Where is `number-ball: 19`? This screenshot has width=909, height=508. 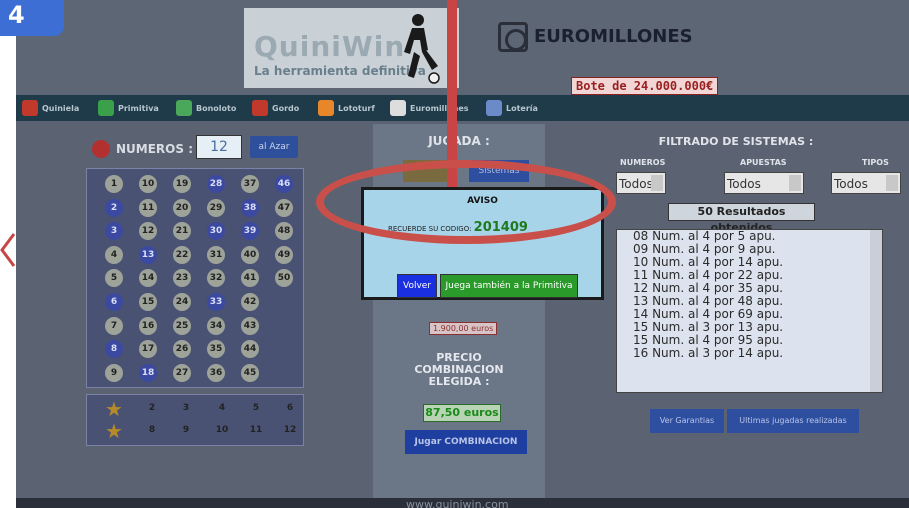
number-ball: 19 is located at coordinates (182, 184).